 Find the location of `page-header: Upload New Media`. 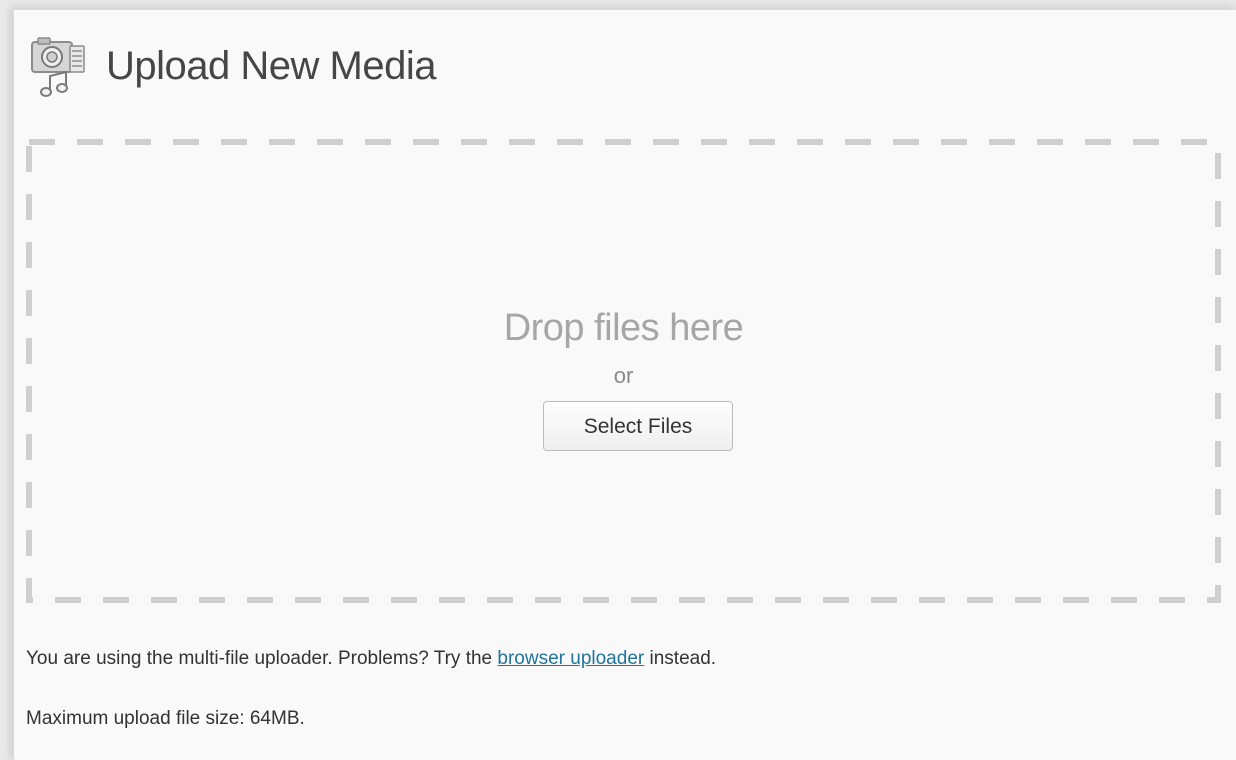

page-header: Upload New Media is located at coordinates (231, 66).